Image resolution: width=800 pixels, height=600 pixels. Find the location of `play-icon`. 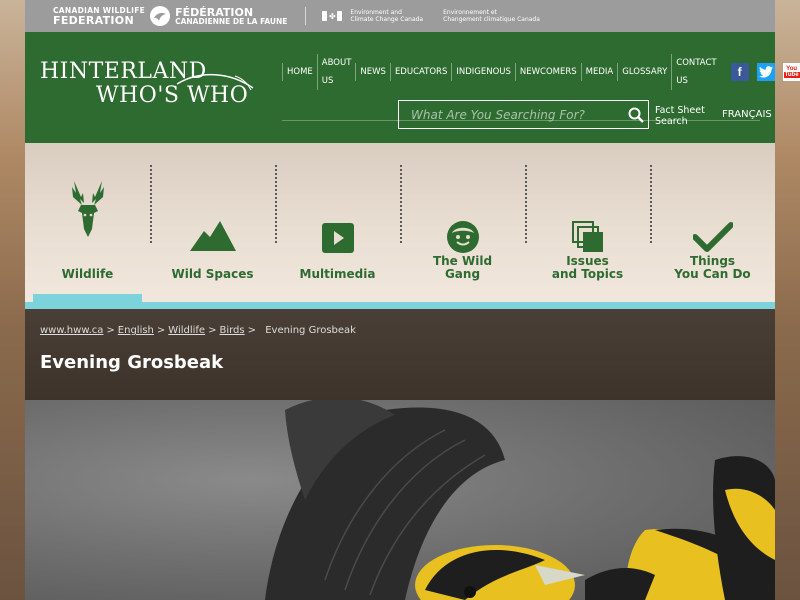

play-icon is located at coordinates (337, 223).